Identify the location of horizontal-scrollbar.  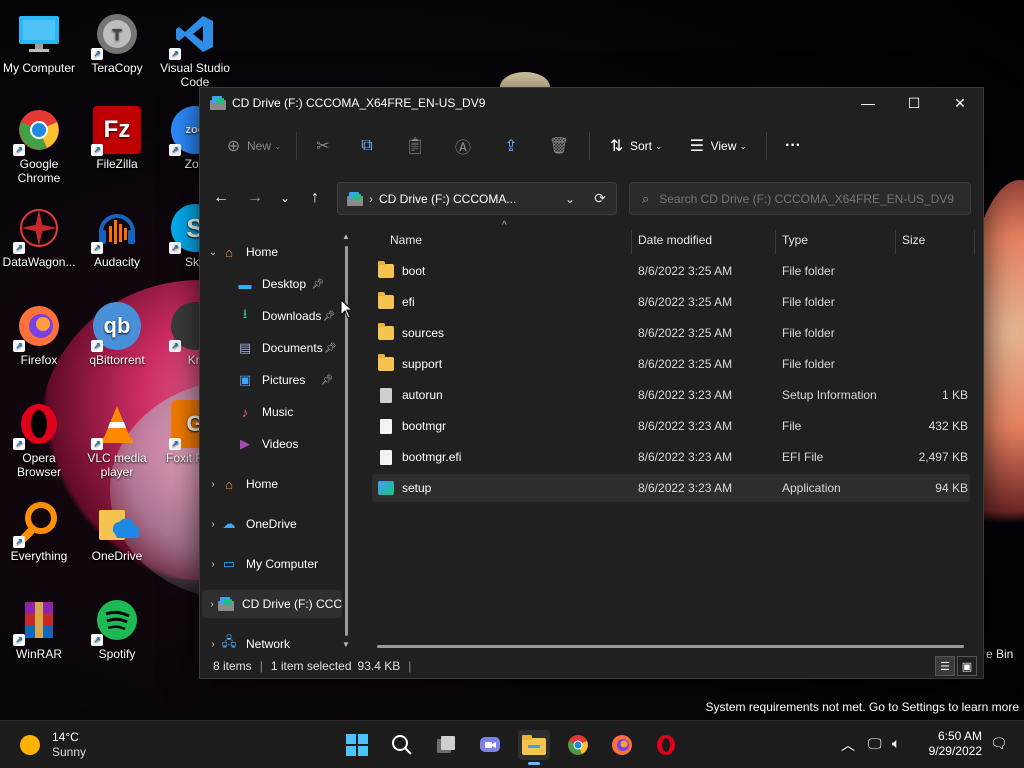
(670, 646).